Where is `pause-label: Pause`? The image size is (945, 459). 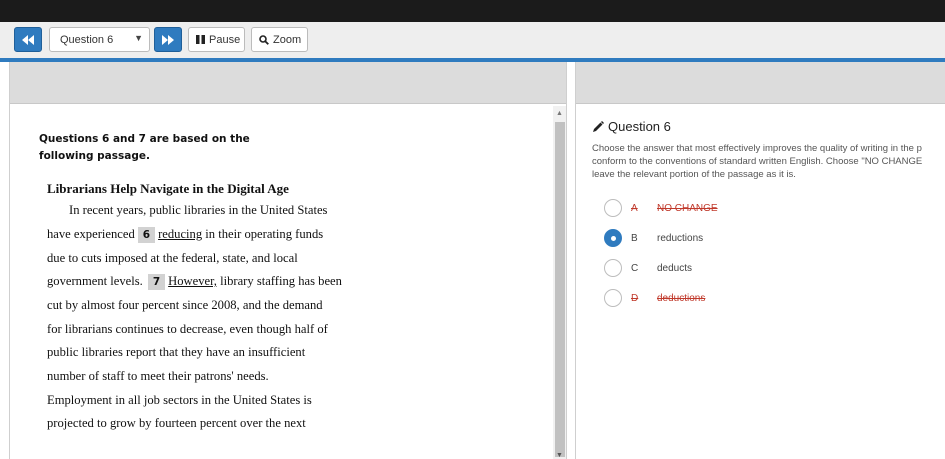 pause-label: Pause is located at coordinates (225, 39).